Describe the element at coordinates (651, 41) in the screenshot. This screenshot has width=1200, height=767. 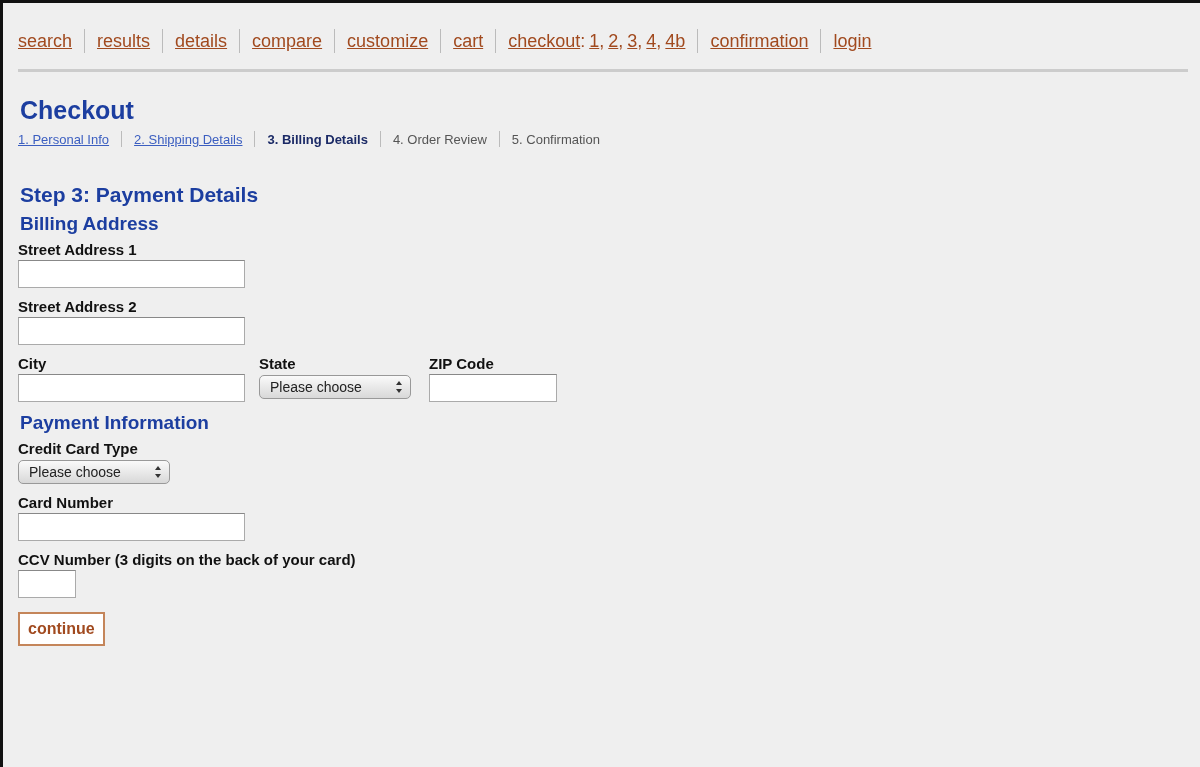
I see `page-link: 4` at that location.